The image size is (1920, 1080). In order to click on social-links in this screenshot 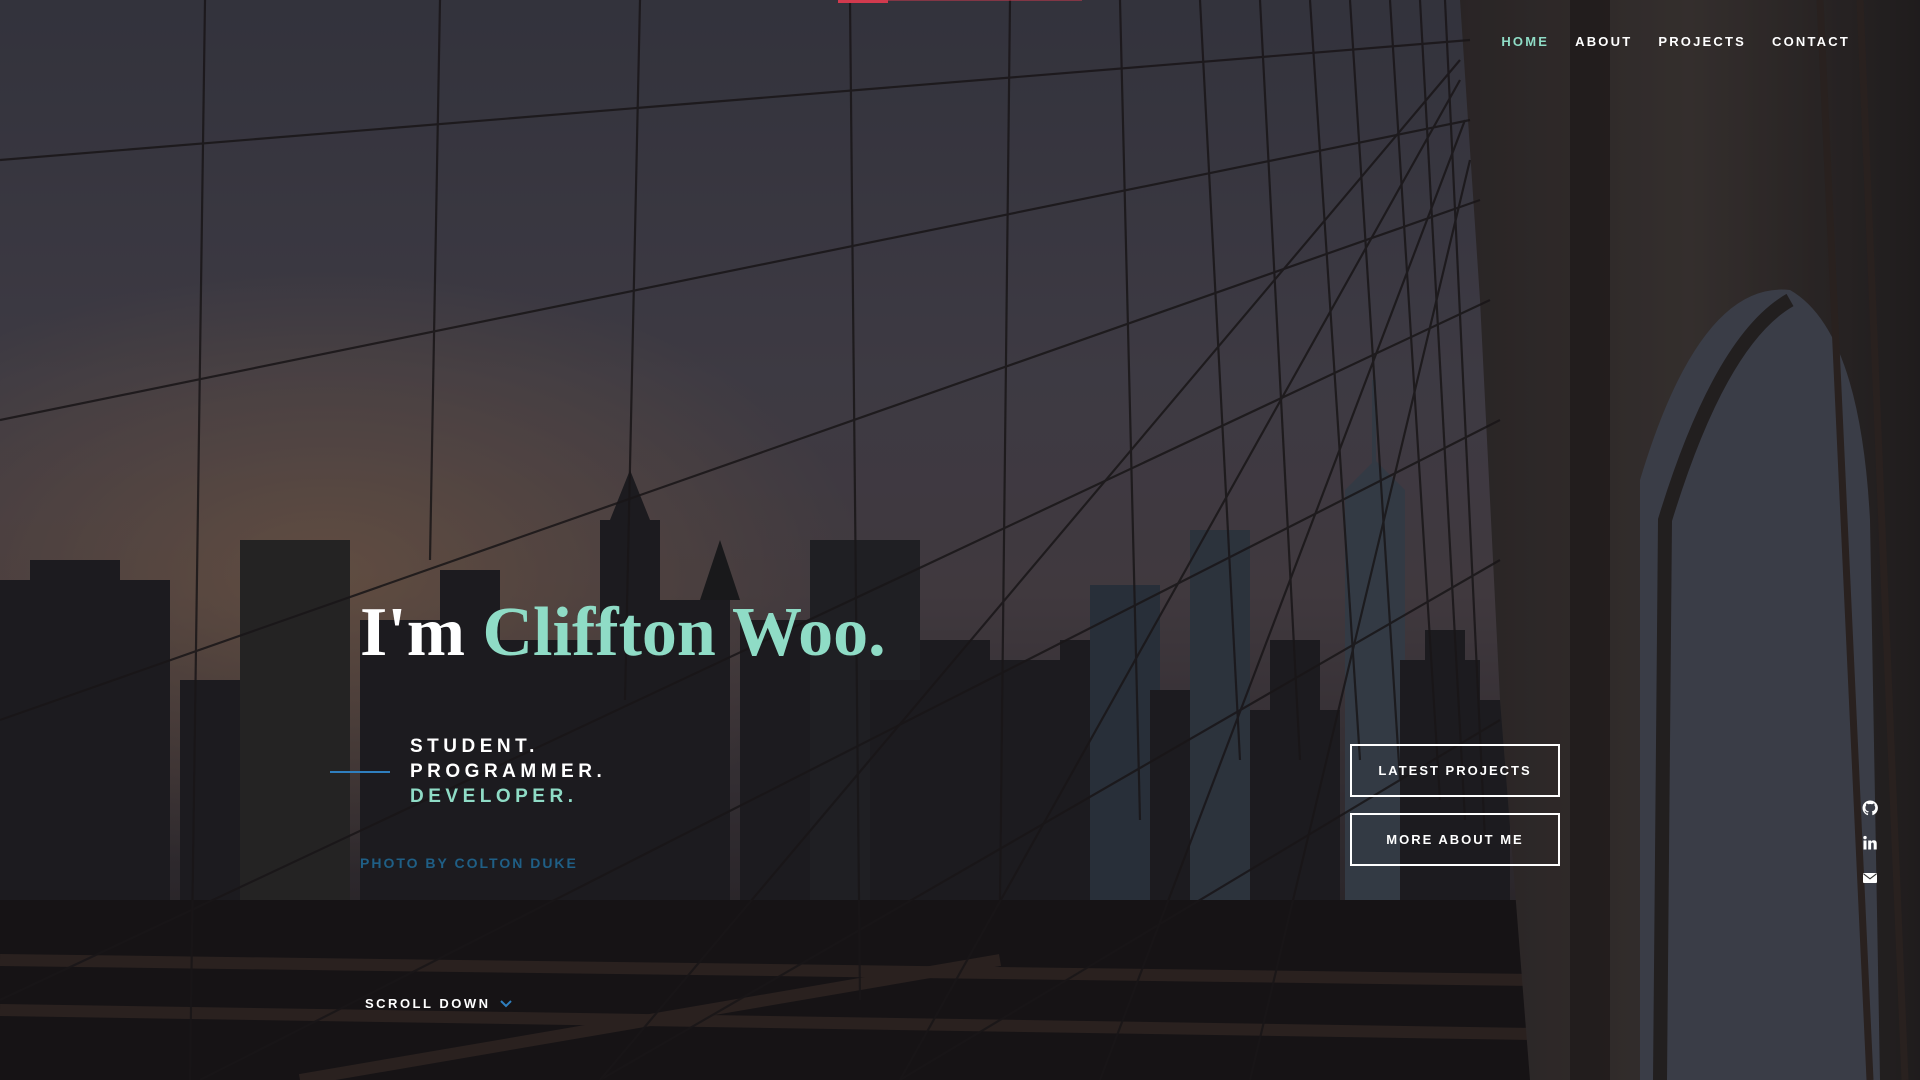, I will do `click(1870, 843)`.